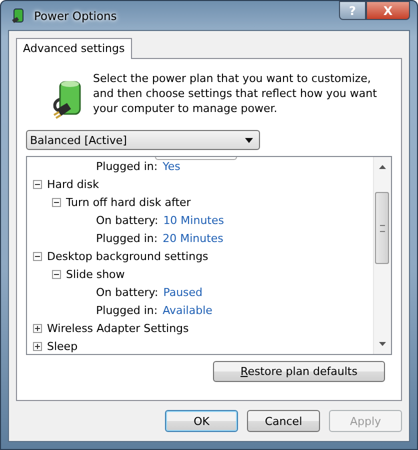 This screenshot has height=450, width=418. What do you see at coordinates (201, 421) in the screenshot?
I see `dialog-button: OK` at bounding box center [201, 421].